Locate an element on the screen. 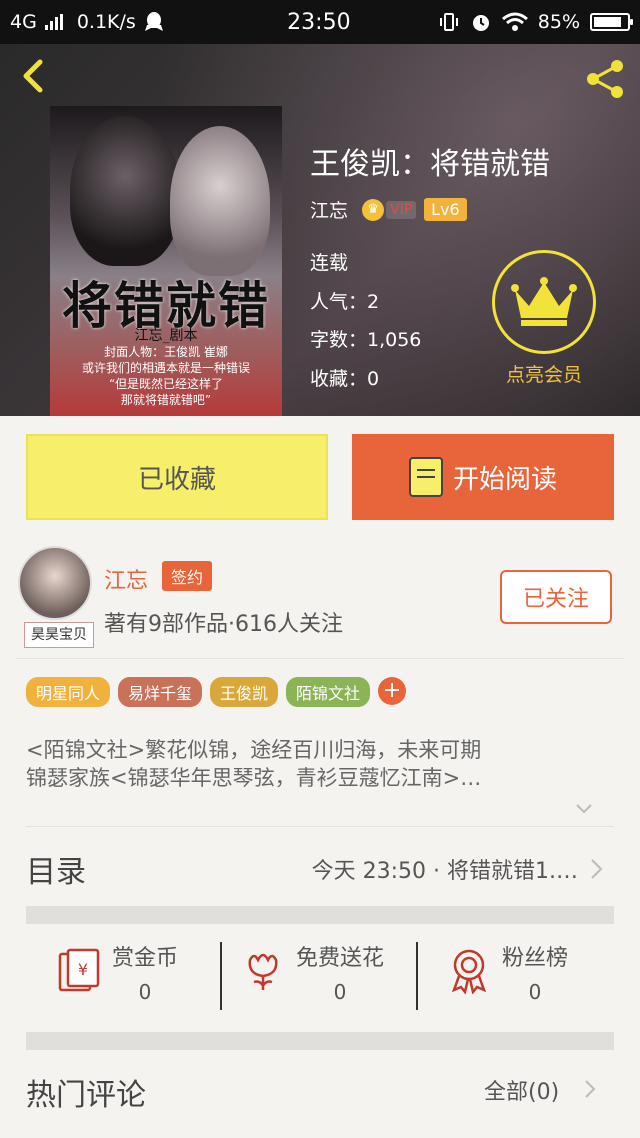 The height and width of the screenshot is (1138, 640). start-reading-button: 开始阅读 is located at coordinates (483, 477).